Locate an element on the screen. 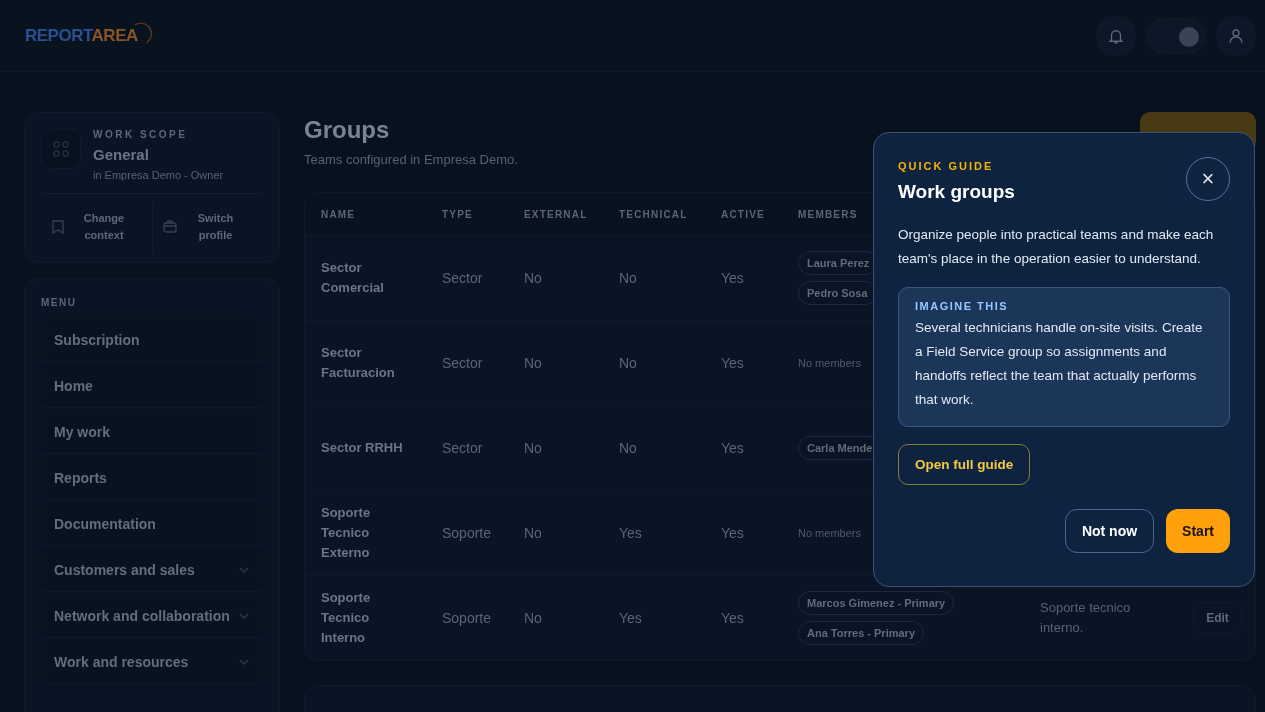 The image size is (1265, 712). page-title: Groups is located at coordinates (347, 130).